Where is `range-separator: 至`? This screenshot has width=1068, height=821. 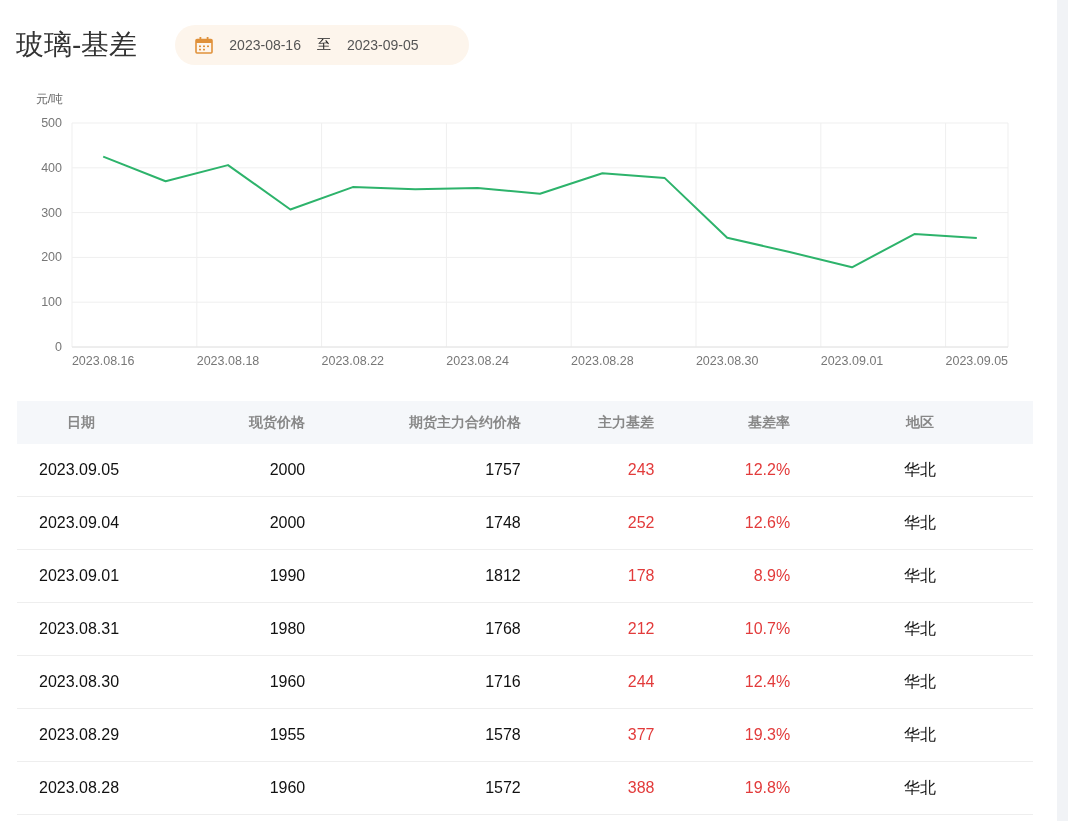 range-separator: 至 is located at coordinates (323, 45).